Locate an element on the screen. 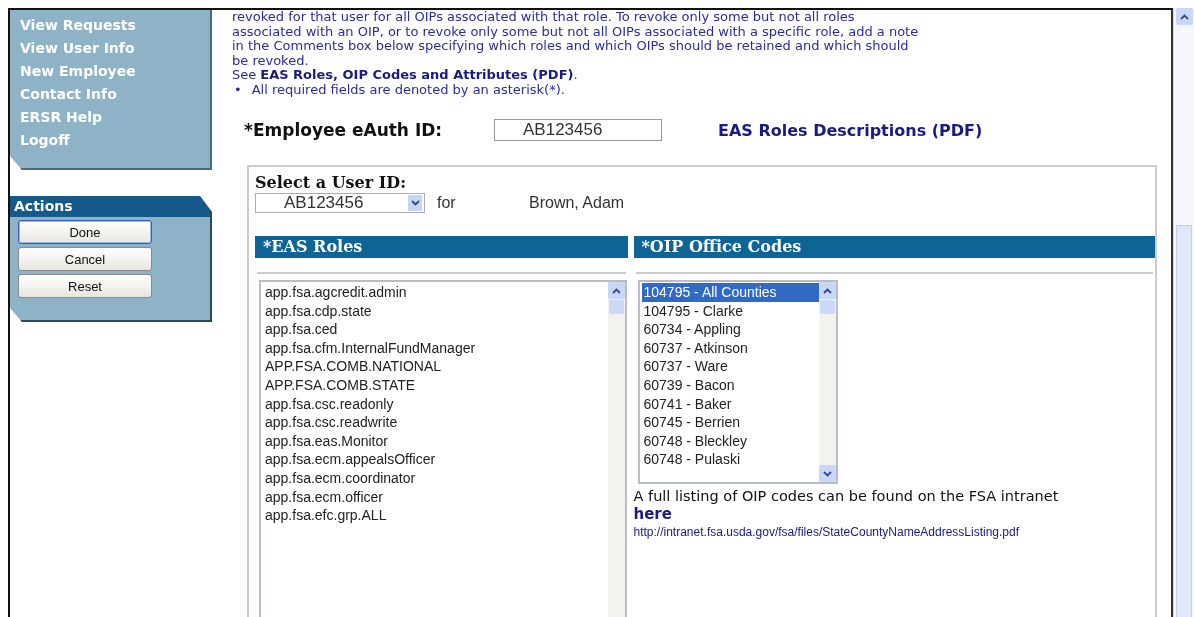 The height and width of the screenshot is (617, 1194). office-codes-listbox: 104795 - All Counties 104795 - Clarke 60734 - Appling 60737 - Atkinson 60737 - Ware 60739 - Bacon 60741 - Baker 60745 - Berrien 60748 - Bleckley 60748 - Pulaski is located at coordinates (737, 382).